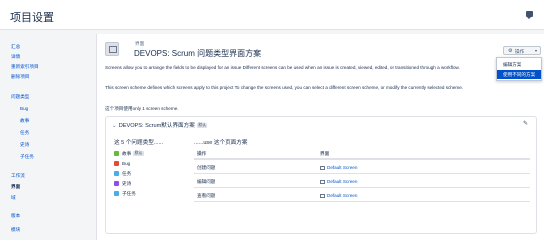 This screenshot has height=240, width=544. Describe the element at coordinates (15, 47) in the screenshot. I see `sidebar-item-summary: 汇总` at that location.